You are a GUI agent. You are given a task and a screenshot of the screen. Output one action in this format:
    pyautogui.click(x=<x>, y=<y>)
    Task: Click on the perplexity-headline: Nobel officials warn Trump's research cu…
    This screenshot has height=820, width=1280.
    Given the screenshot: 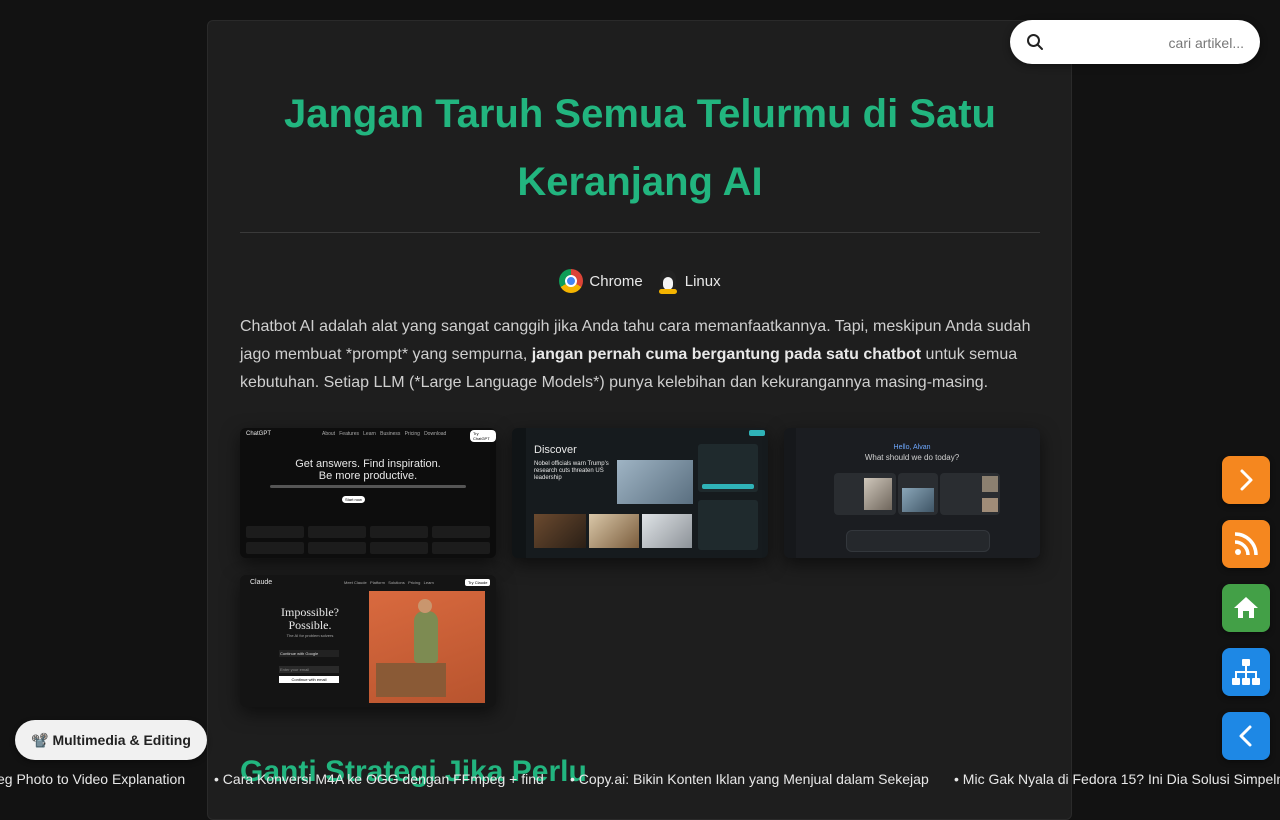 What is the action you would take?
    pyautogui.click(x=571, y=471)
    